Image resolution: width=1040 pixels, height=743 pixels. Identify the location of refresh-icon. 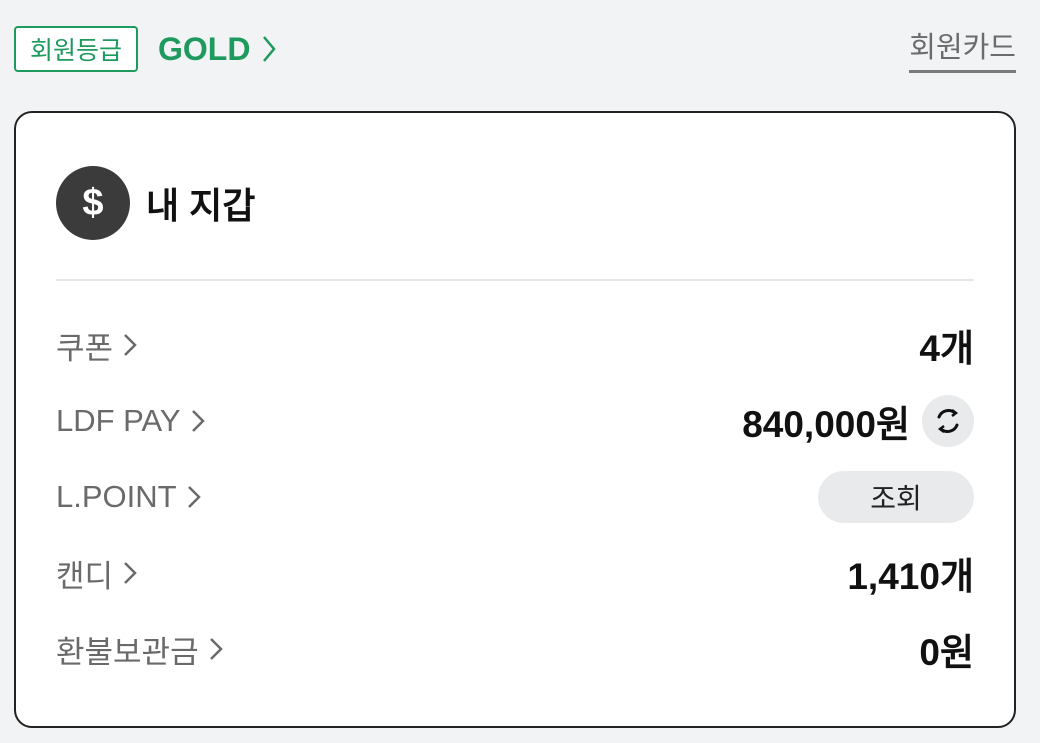
(948, 421).